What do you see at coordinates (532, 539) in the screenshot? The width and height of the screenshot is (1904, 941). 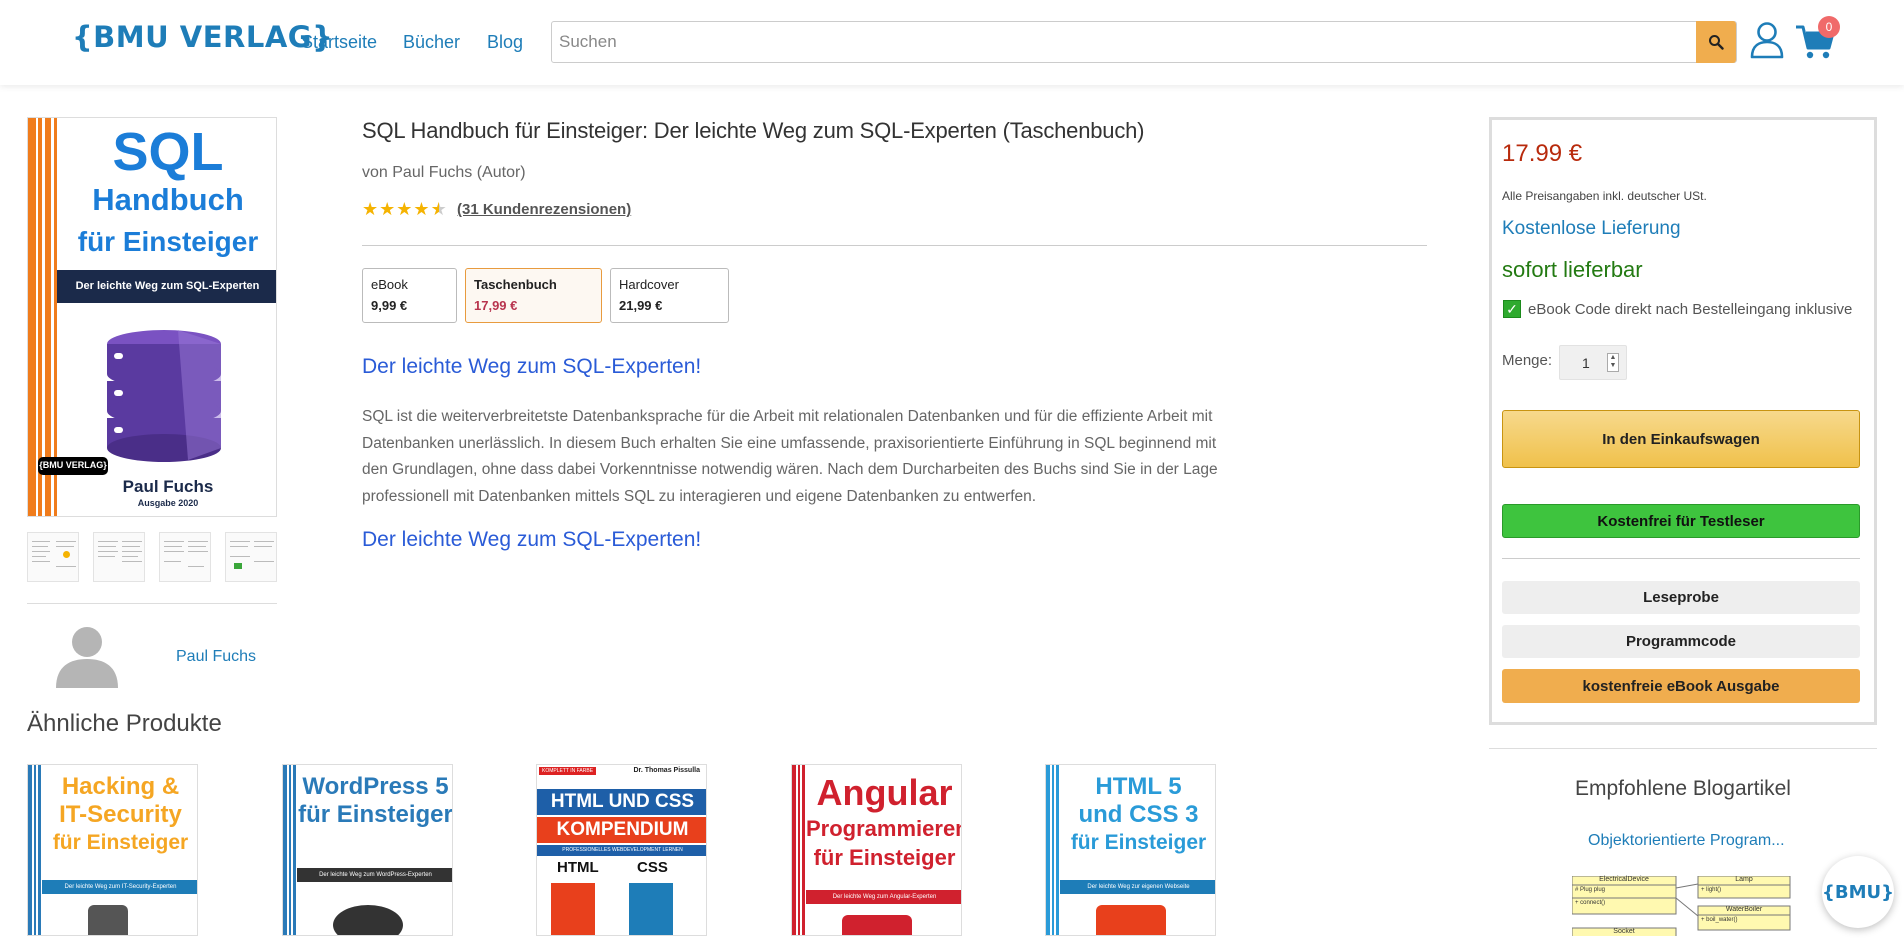 I see `description-heading-2: Der leichte Weg zum SQL-Experten!` at bounding box center [532, 539].